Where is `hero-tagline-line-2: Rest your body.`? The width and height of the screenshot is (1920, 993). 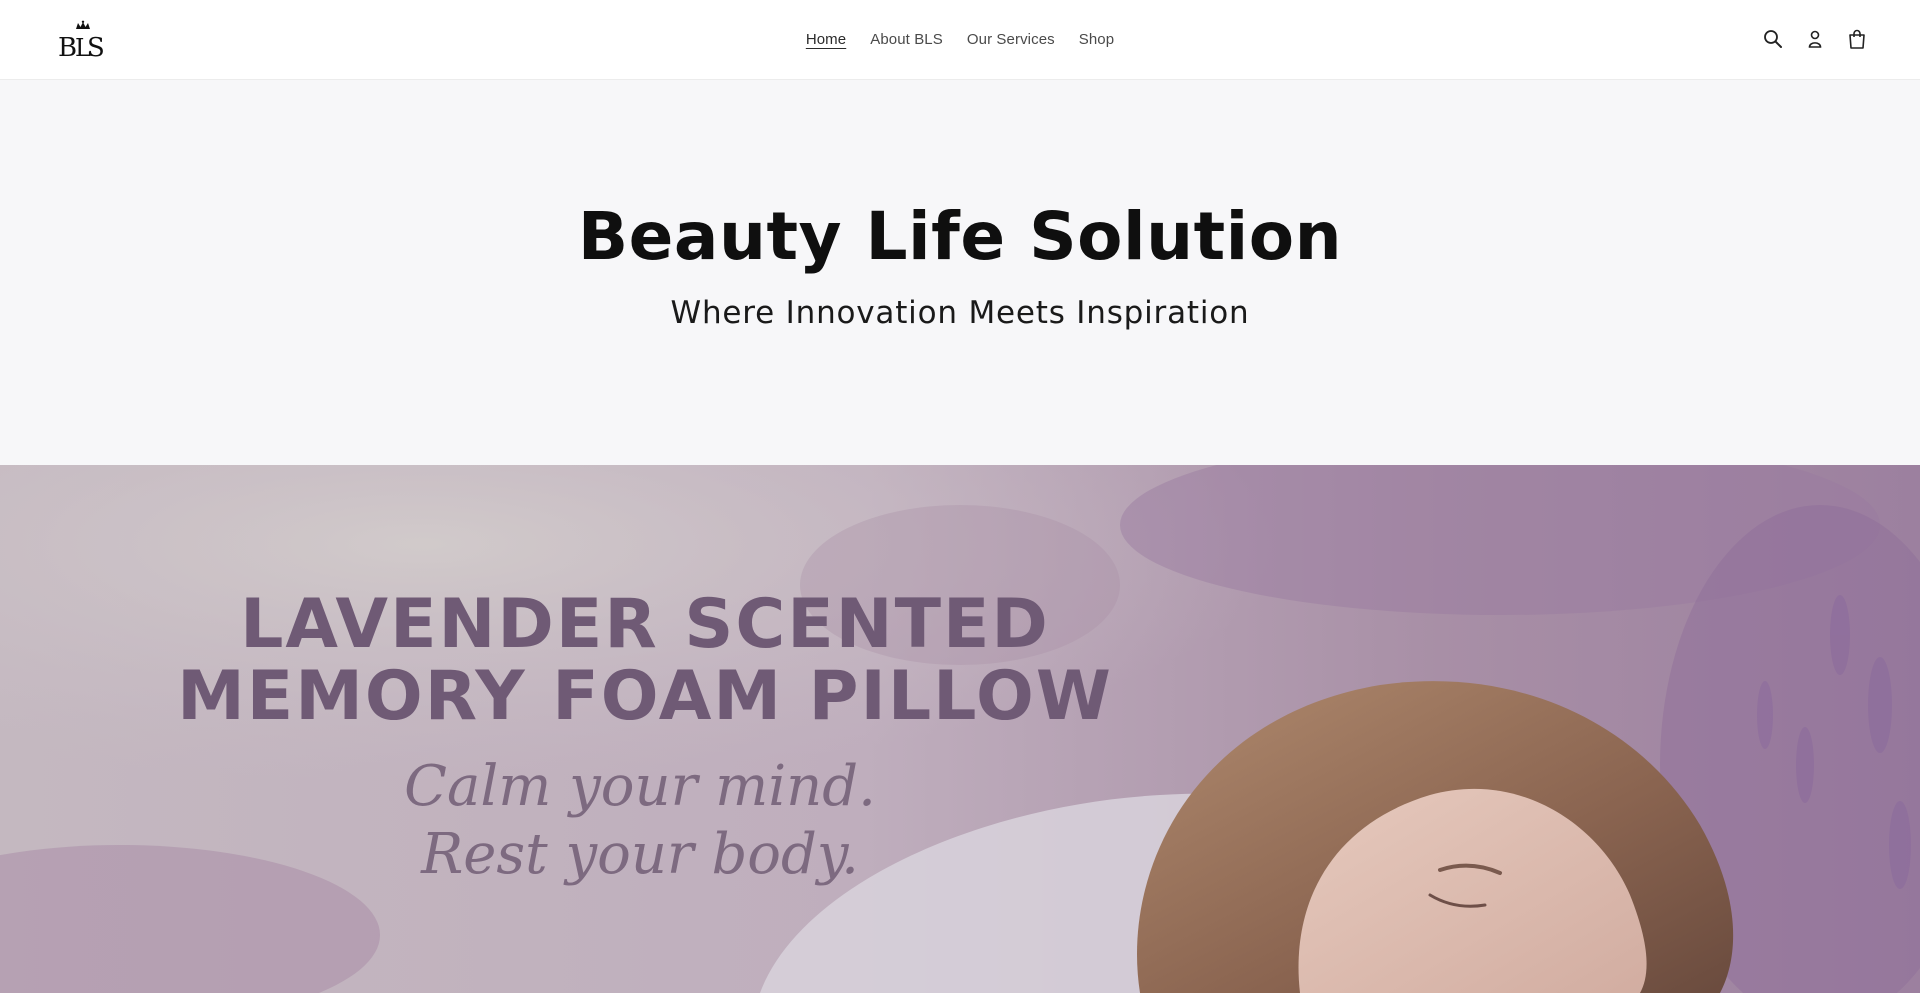 hero-tagline-line-2: Rest your body. is located at coordinates (640, 854).